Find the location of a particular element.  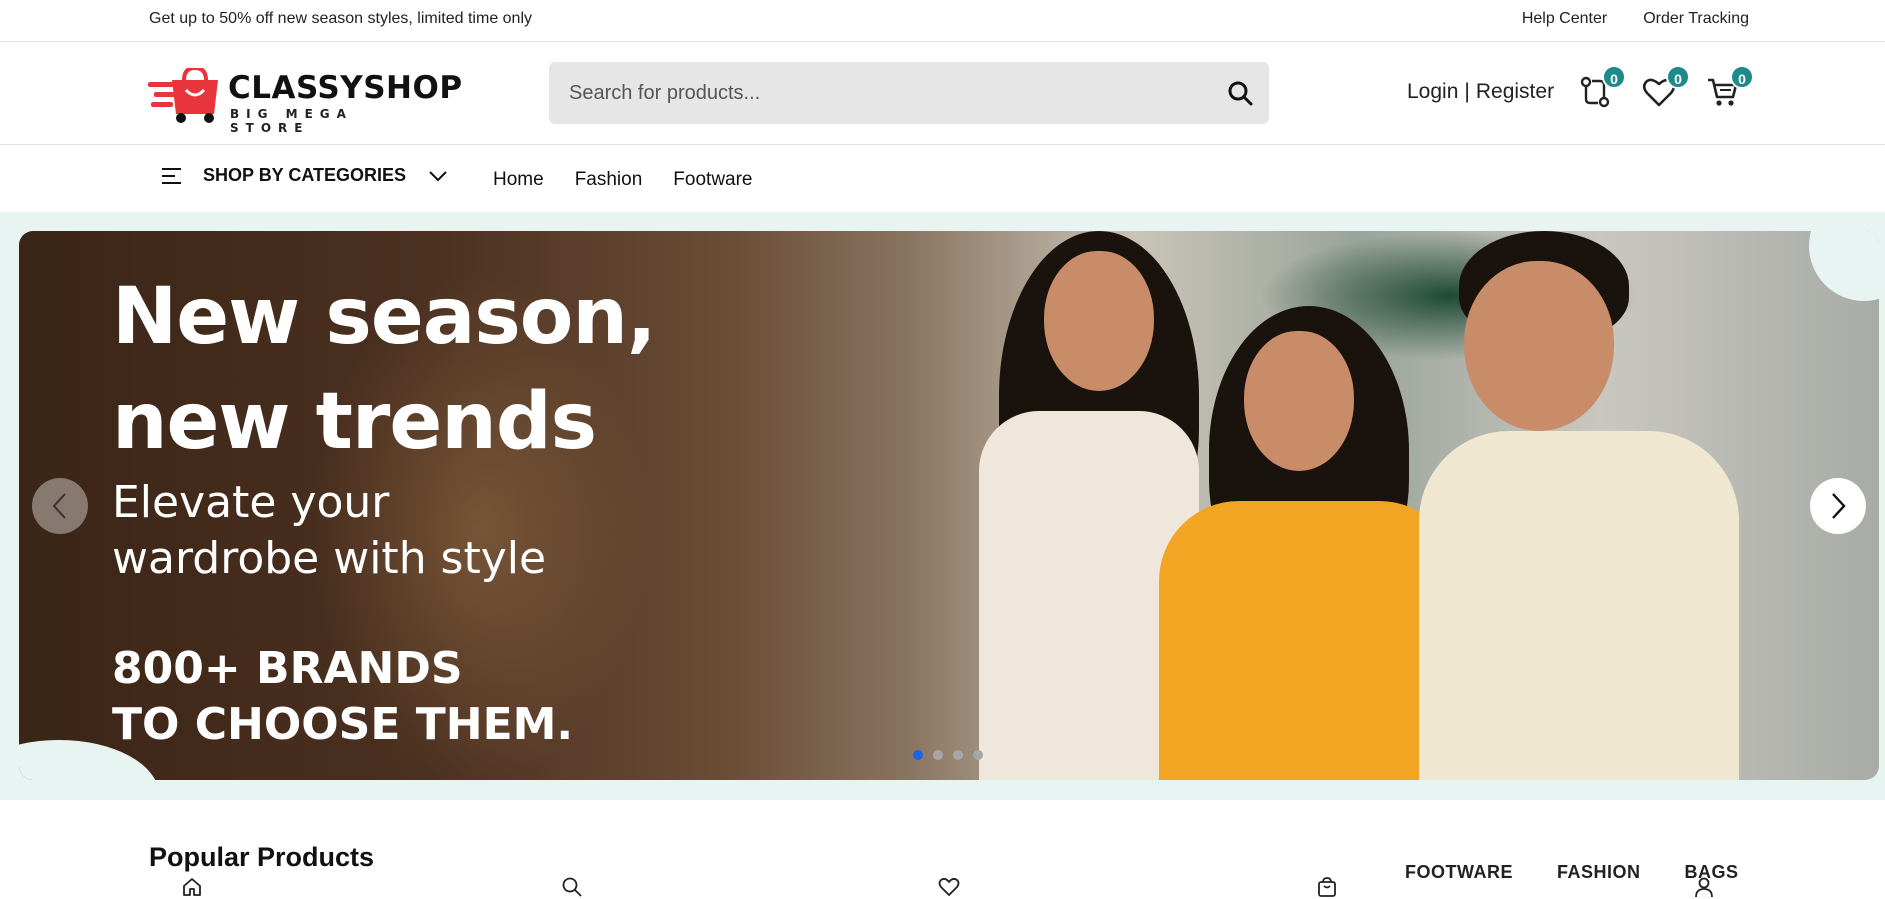

compare-button: 0 is located at coordinates (1602, 87).